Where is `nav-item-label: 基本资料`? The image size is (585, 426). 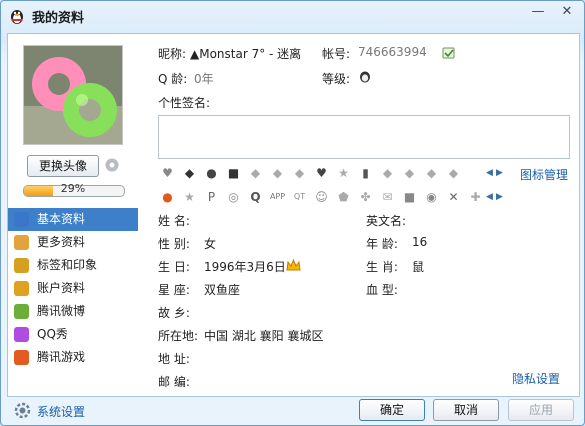 nav-item-label: 基本资料 is located at coordinates (61, 219).